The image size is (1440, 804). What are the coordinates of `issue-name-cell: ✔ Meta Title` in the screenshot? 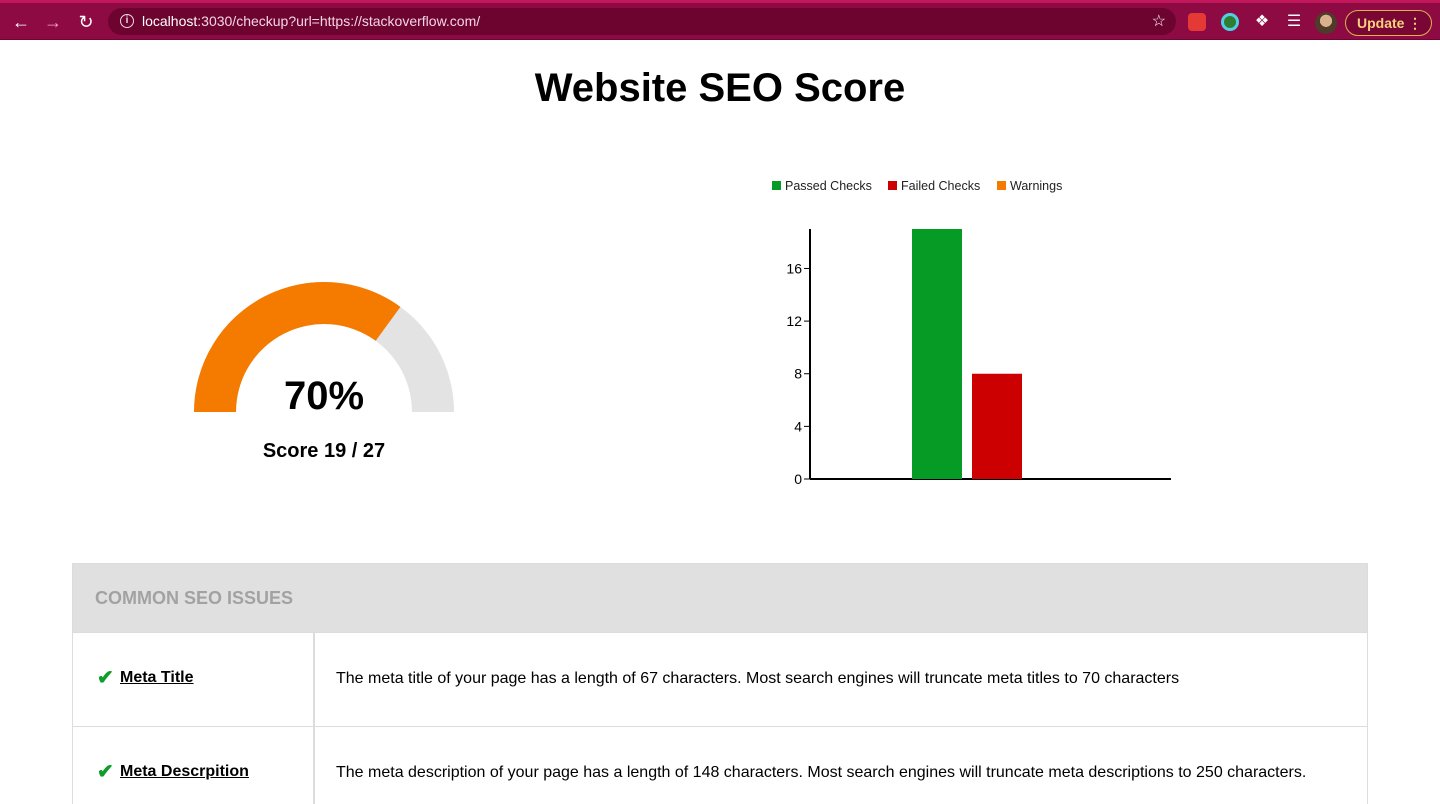 It's located at (194, 679).